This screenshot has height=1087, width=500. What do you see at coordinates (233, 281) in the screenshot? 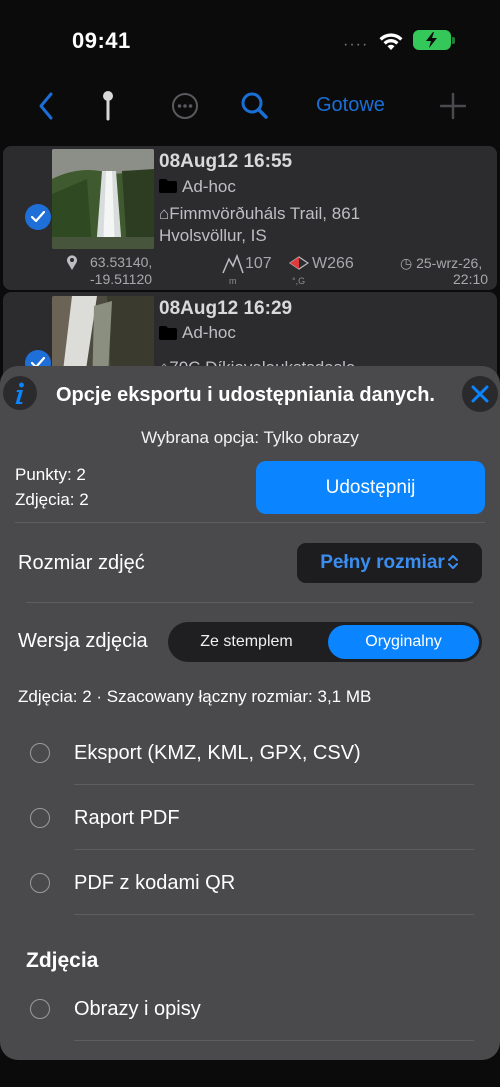
I see `altitude-unit: m` at bounding box center [233, 281].